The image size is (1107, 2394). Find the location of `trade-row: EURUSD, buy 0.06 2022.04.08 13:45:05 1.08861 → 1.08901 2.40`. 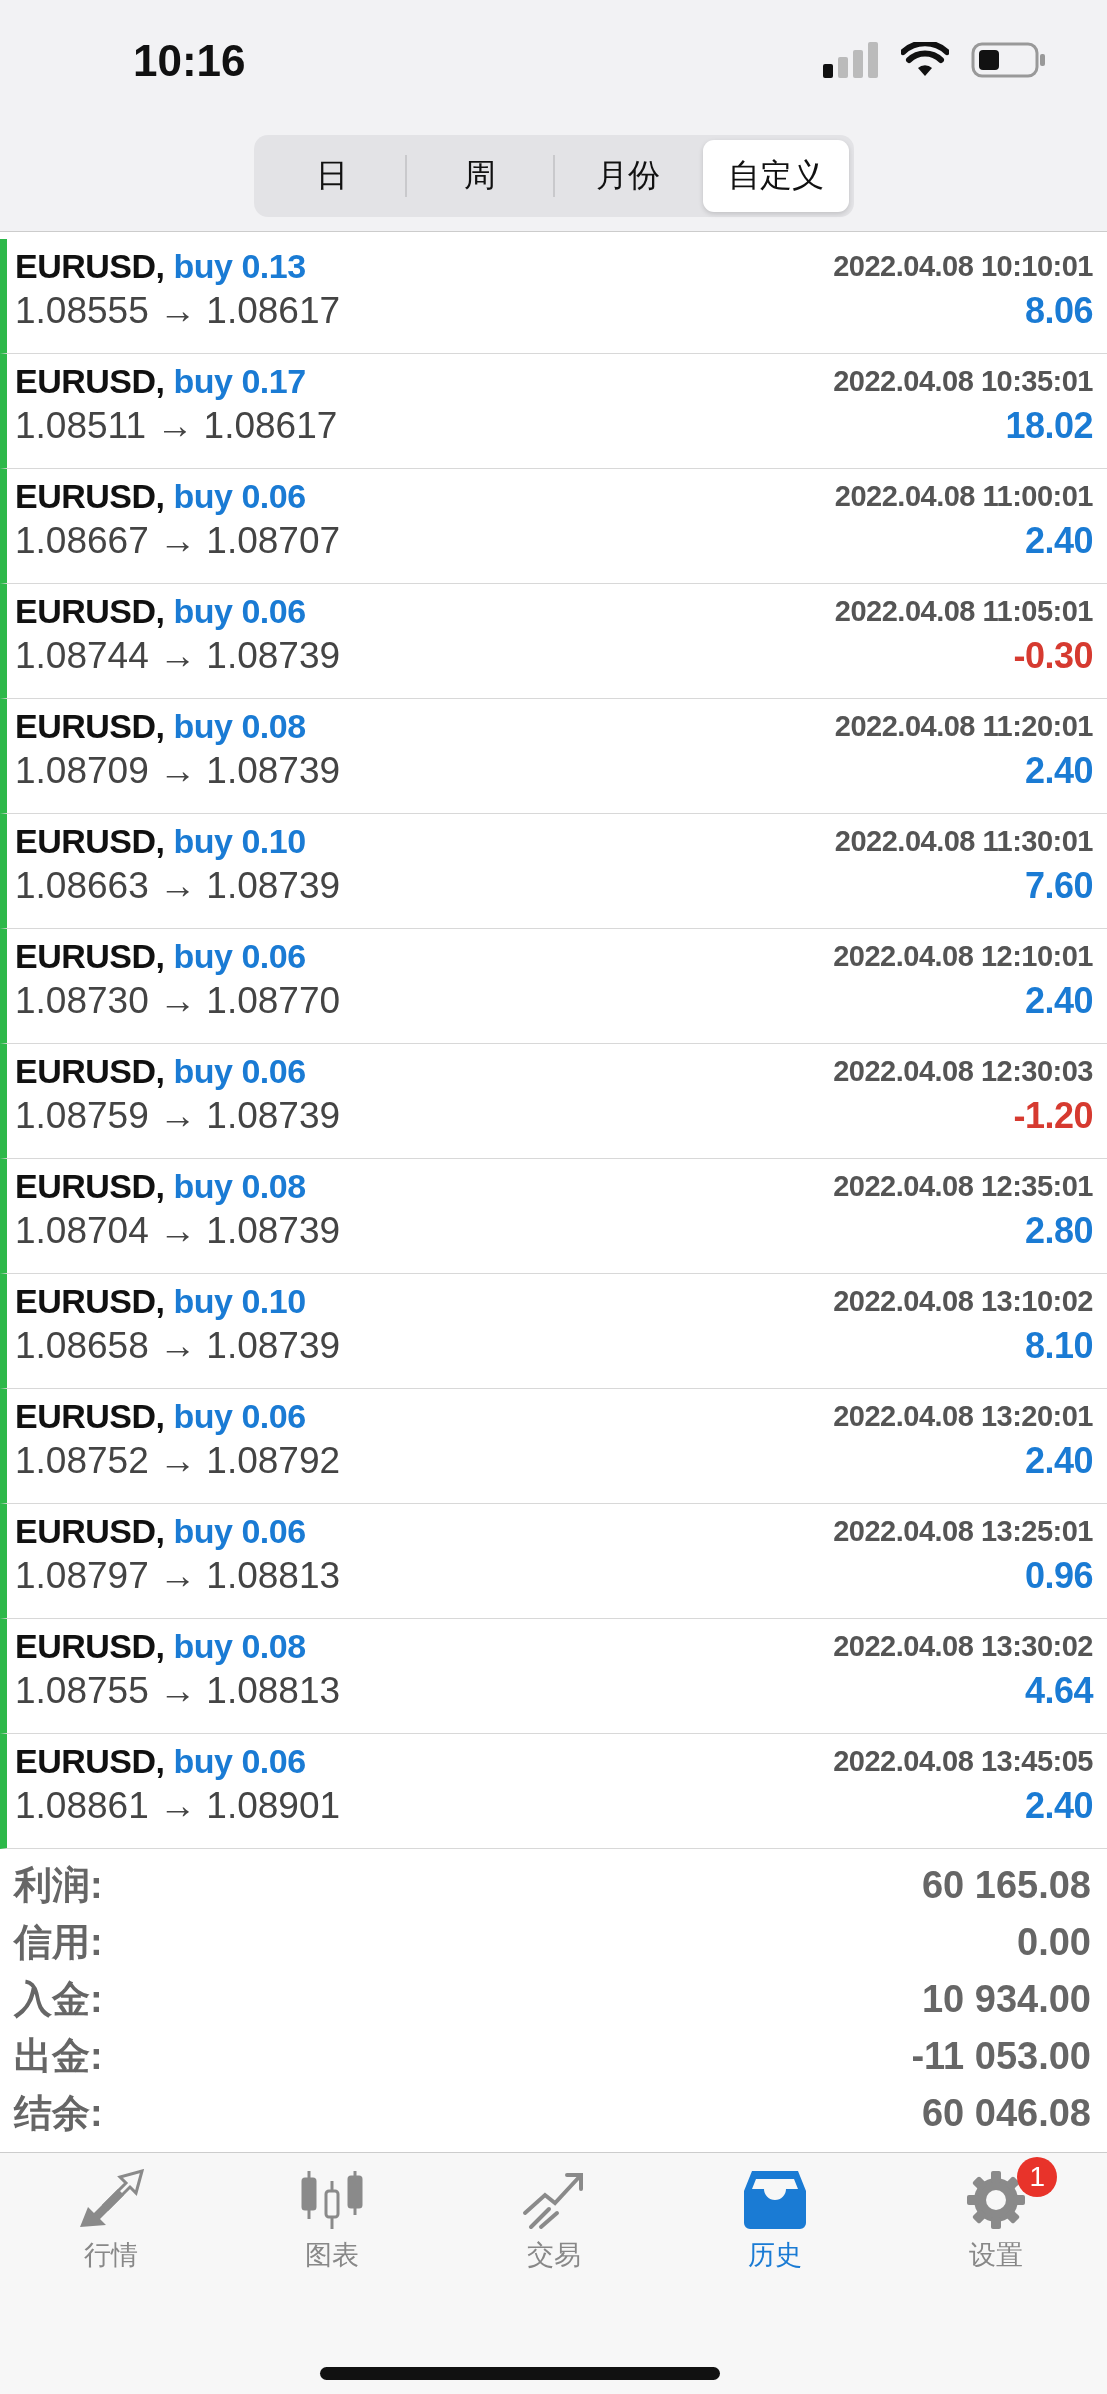

trade-row: EURUSD, buy 0.06 2022.04.08 13:45:05 1.08861 → 1.08901 2.40 is located at coordinates (553, 1791).